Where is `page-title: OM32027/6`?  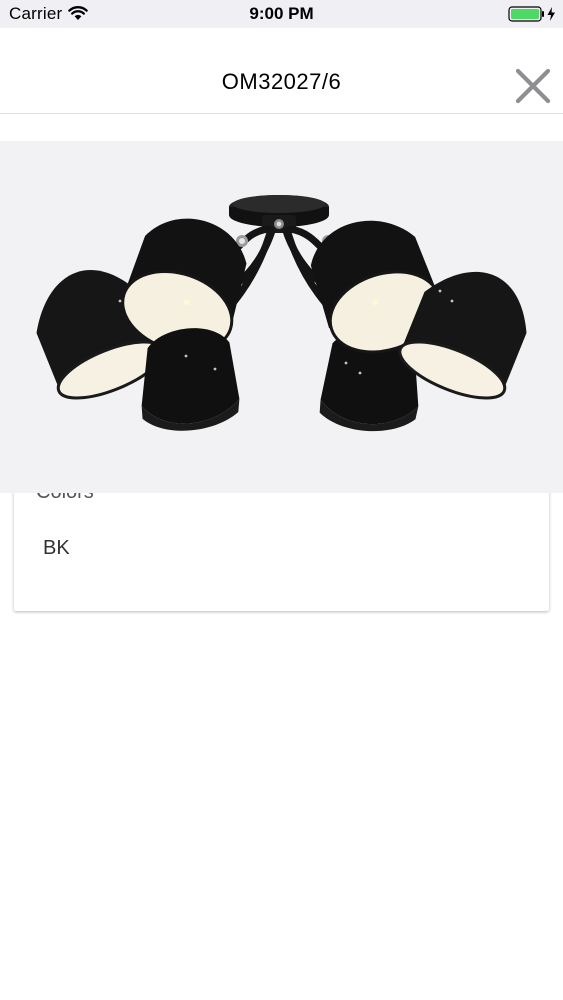 page-title: OM32027/6 is located at coordinates (281, 81).